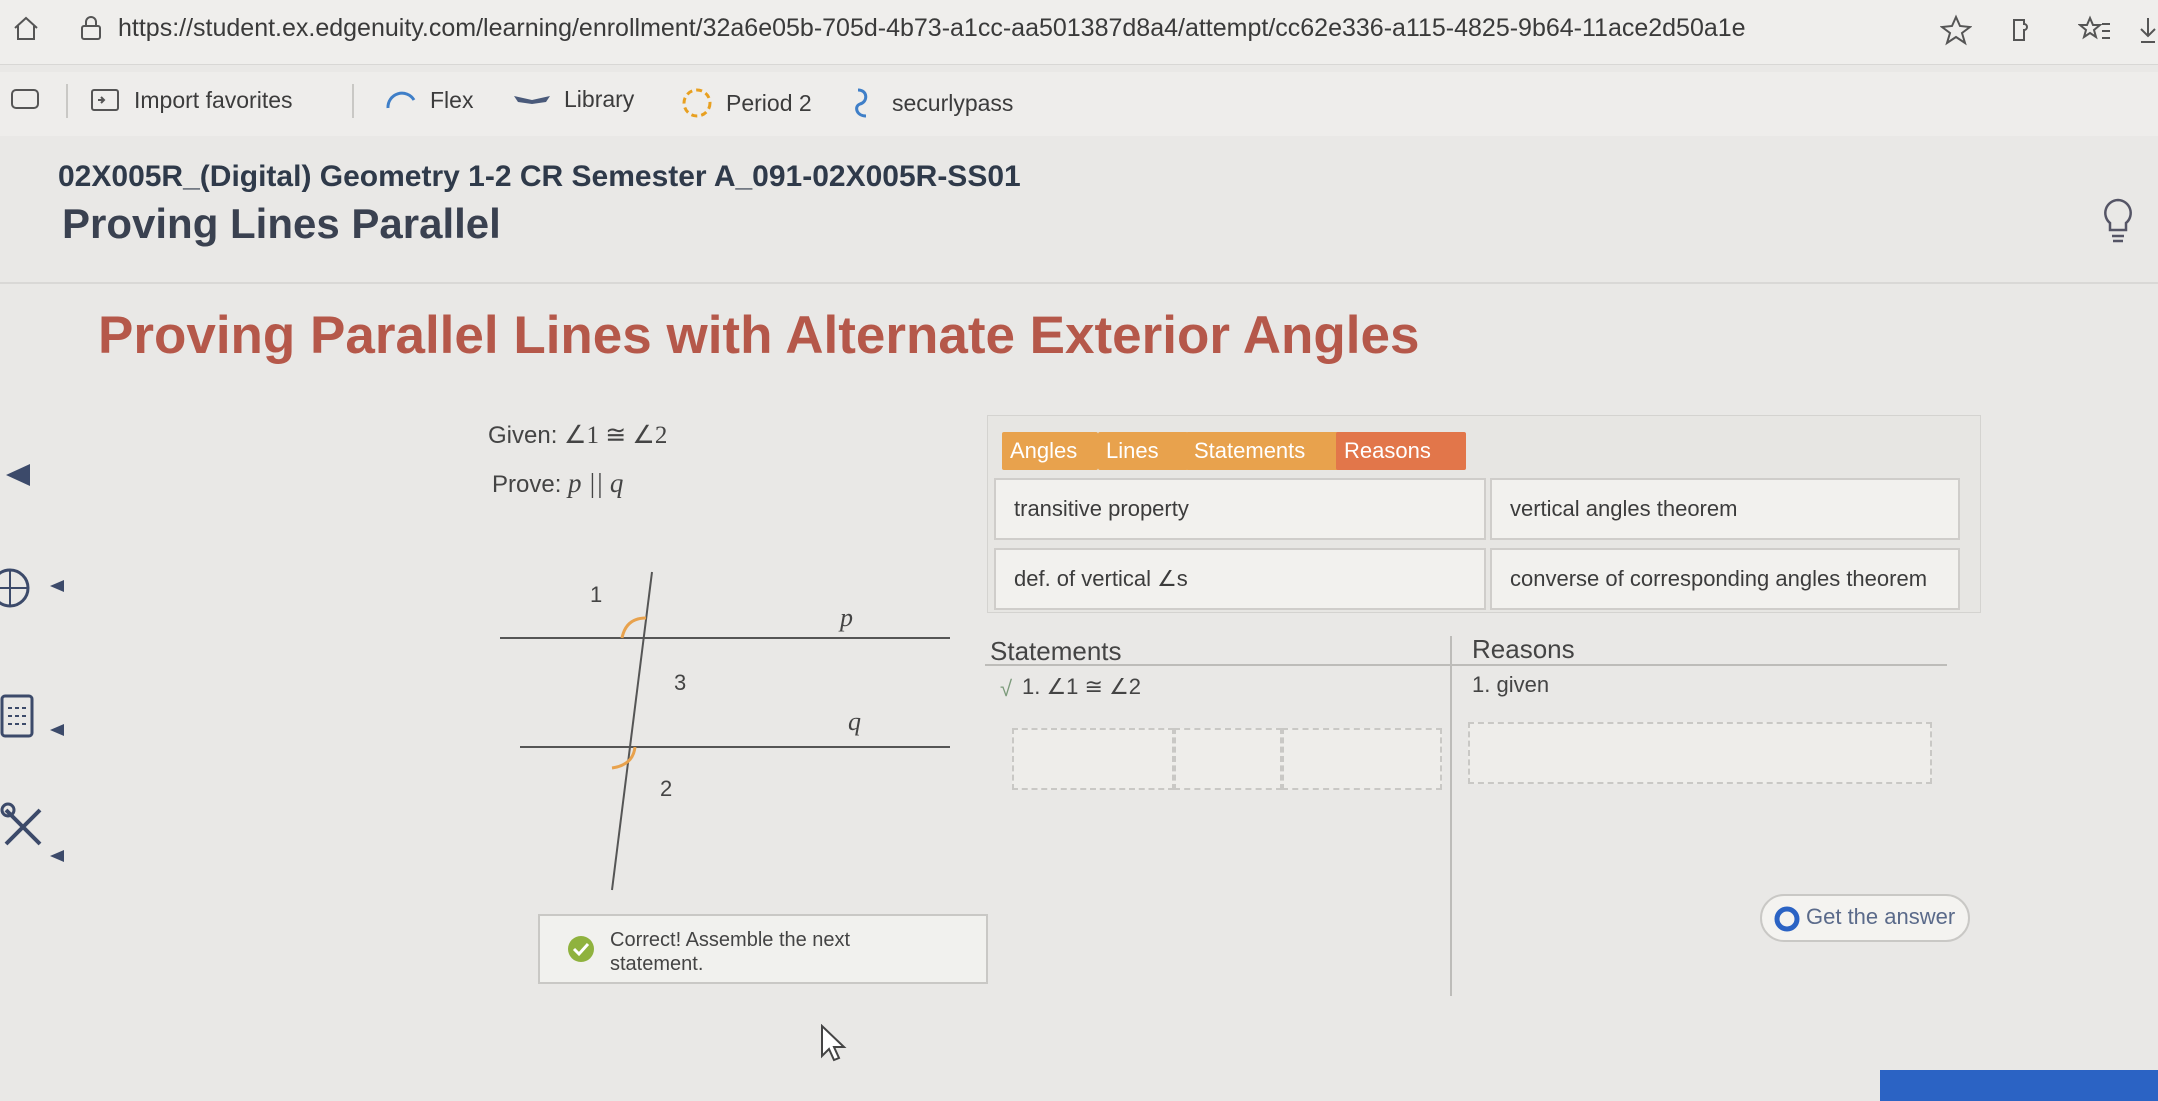 Image resolution: width=2158 pixels, height=1101 pixels. I want to click on prove-statement: Prove: p || q, so click(557, 483).